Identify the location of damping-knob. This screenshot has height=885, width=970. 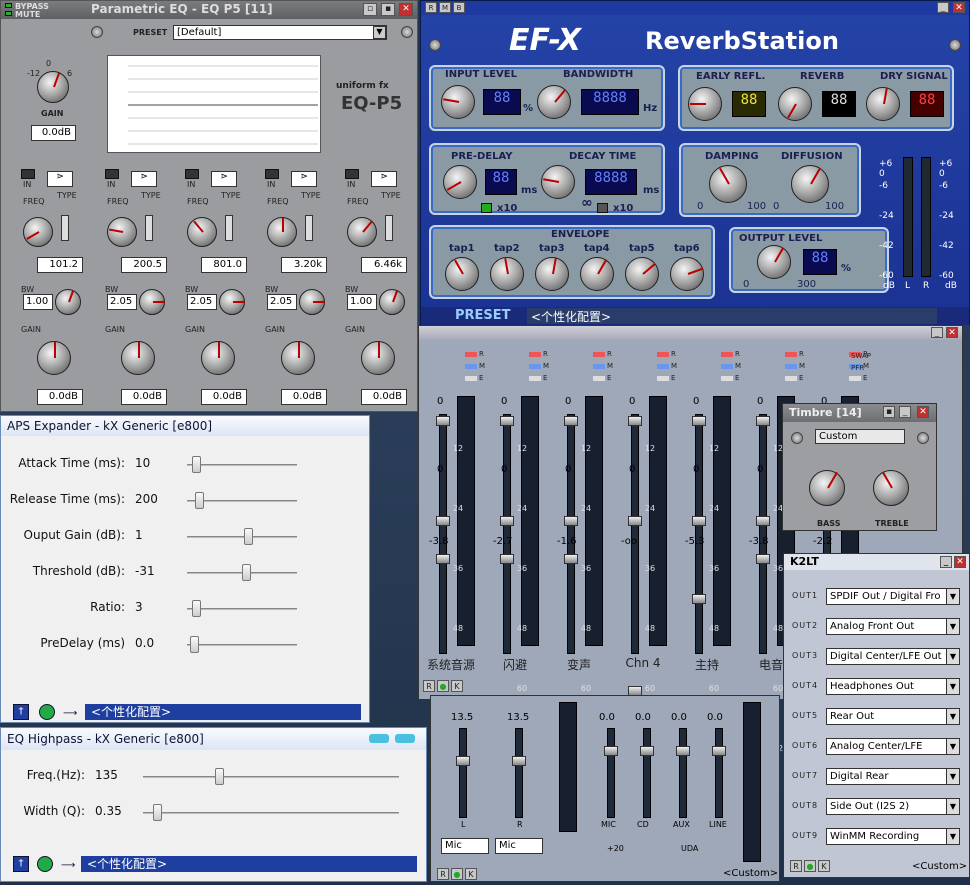
(728, 184).